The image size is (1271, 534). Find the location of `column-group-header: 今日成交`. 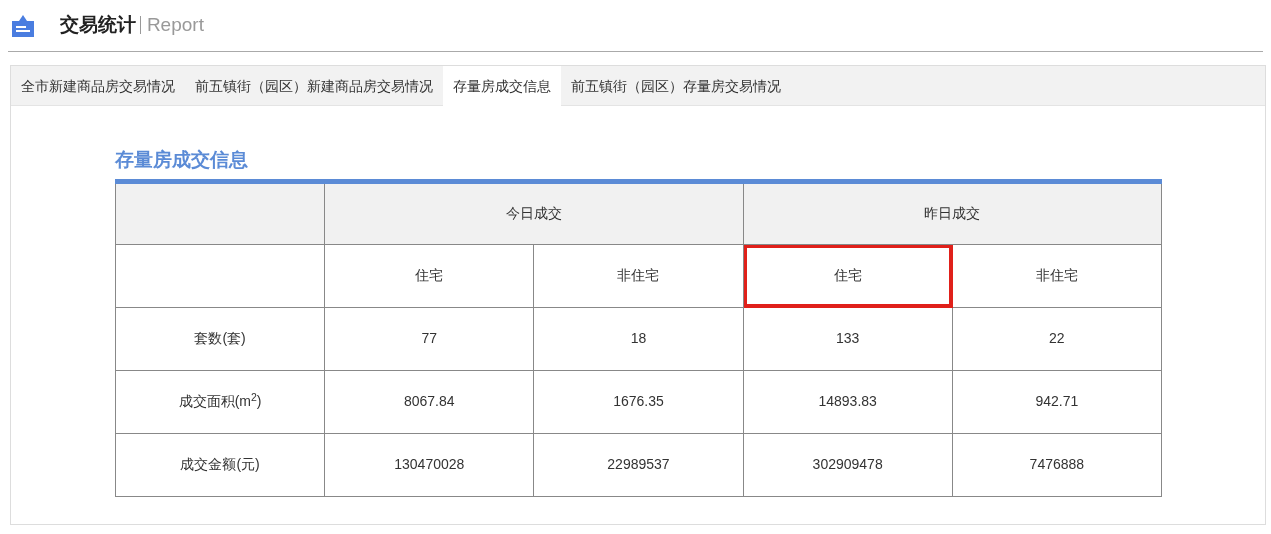

column-group-header: 今日成交 is located at coordinates (534, 212).